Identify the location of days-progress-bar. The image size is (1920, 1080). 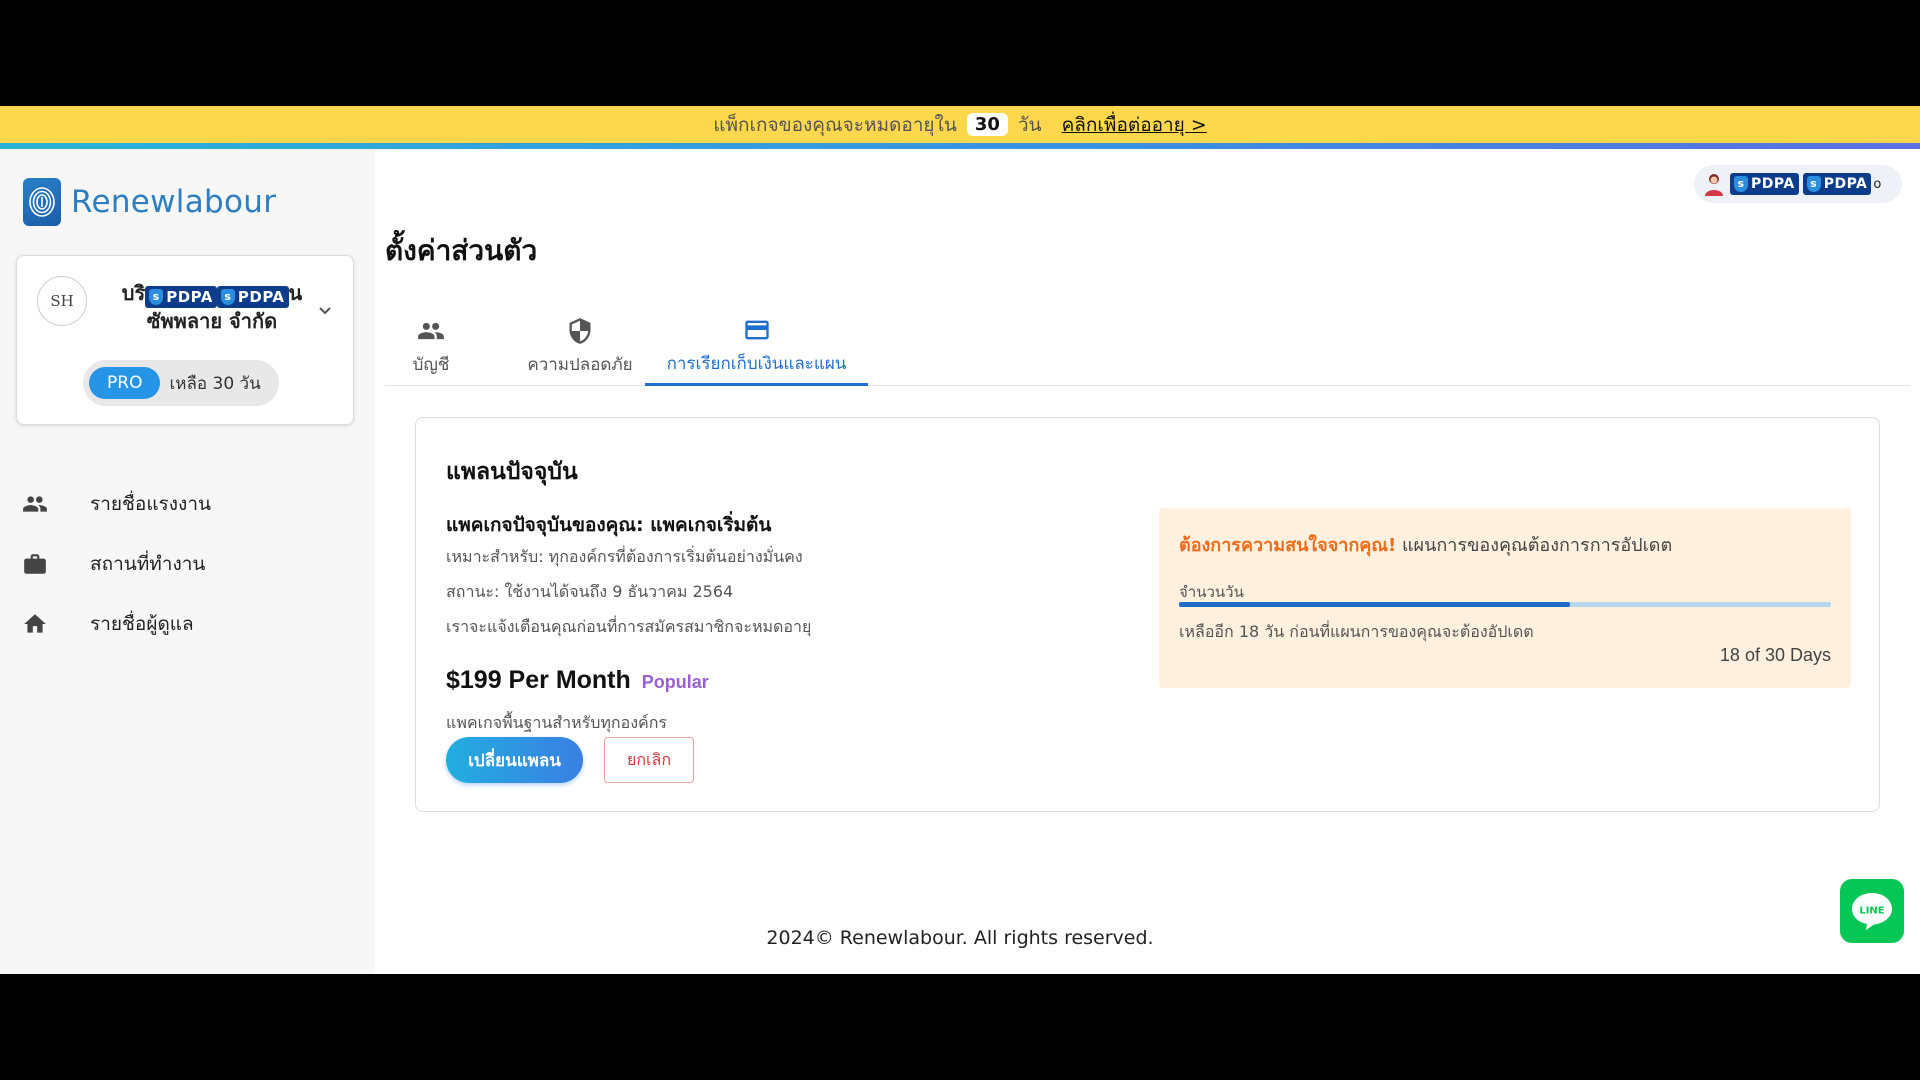
(1505, 604).